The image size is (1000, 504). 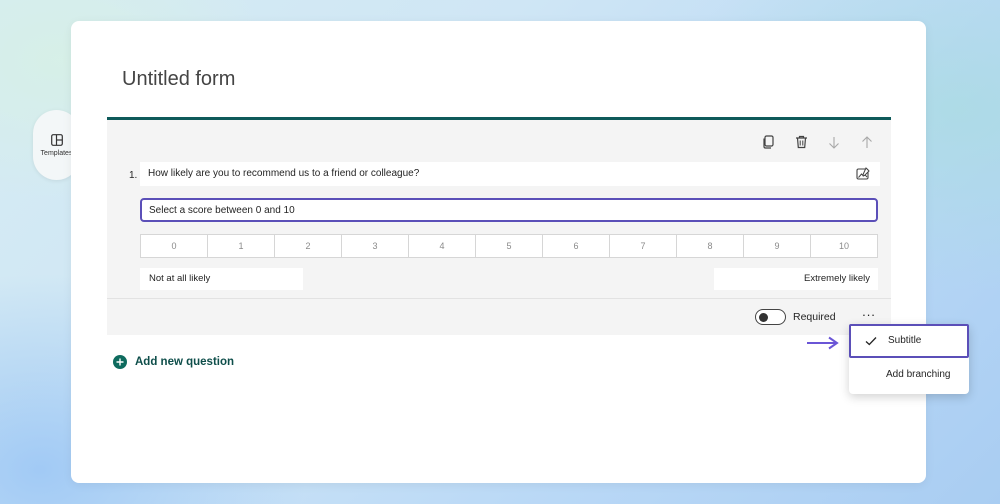 What do you see at coordinates (576, 246) in the screenshot?
I see `scale-option: 6` at bounding box center [576, 246].